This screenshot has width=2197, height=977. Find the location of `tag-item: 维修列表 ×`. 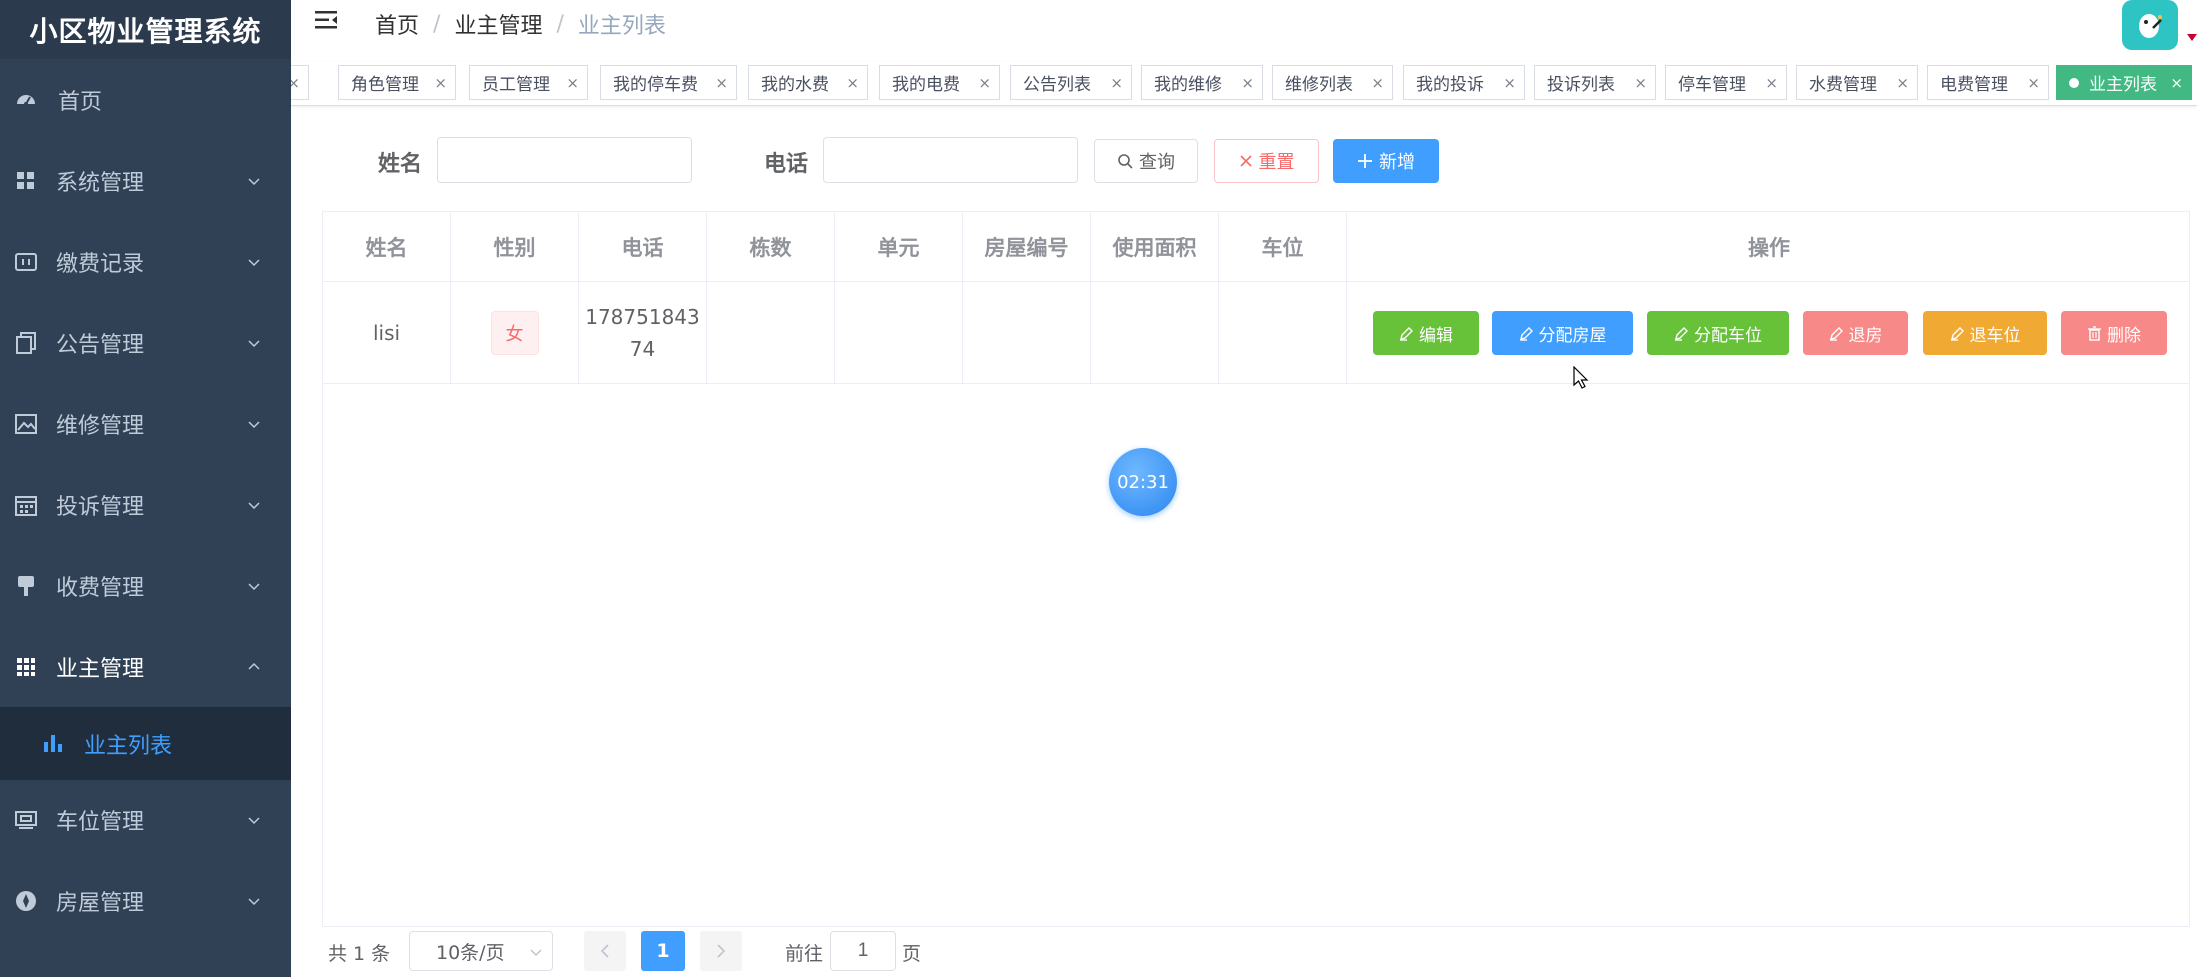

tag-item: 维修列表 × is located at coordinates (1332, 82).